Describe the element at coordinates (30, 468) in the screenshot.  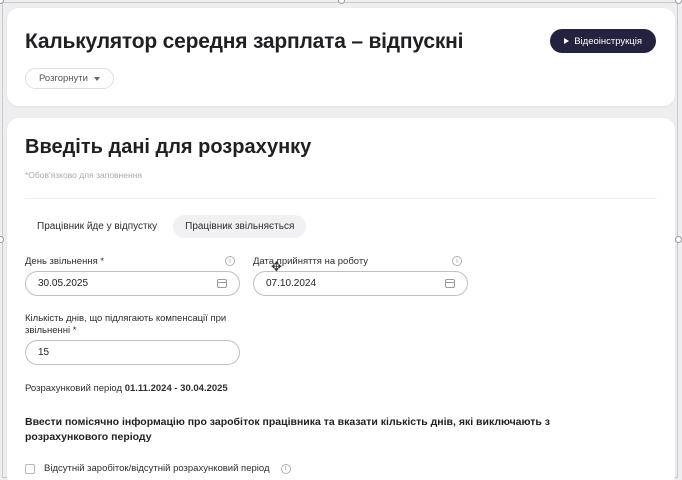
I see `missing-earnings-checkbox` at that location.